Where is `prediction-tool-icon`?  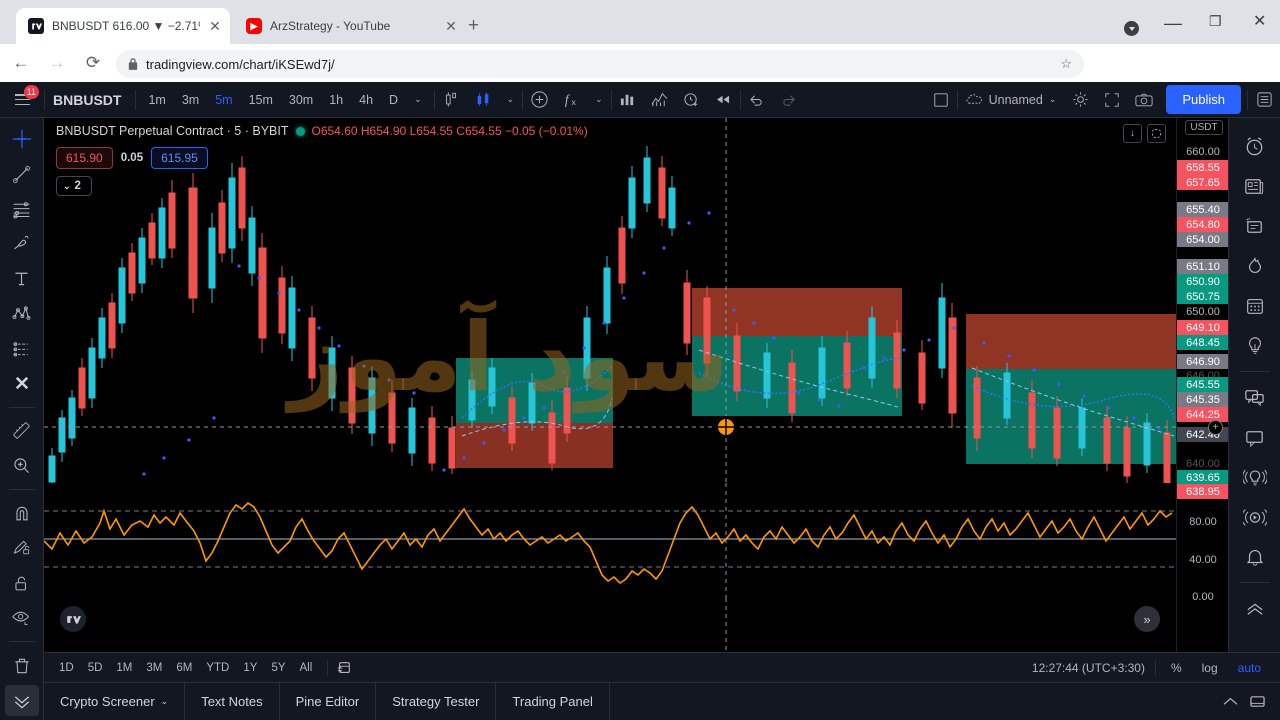
prediction-tool-icon is located at coordinates (22, 348).